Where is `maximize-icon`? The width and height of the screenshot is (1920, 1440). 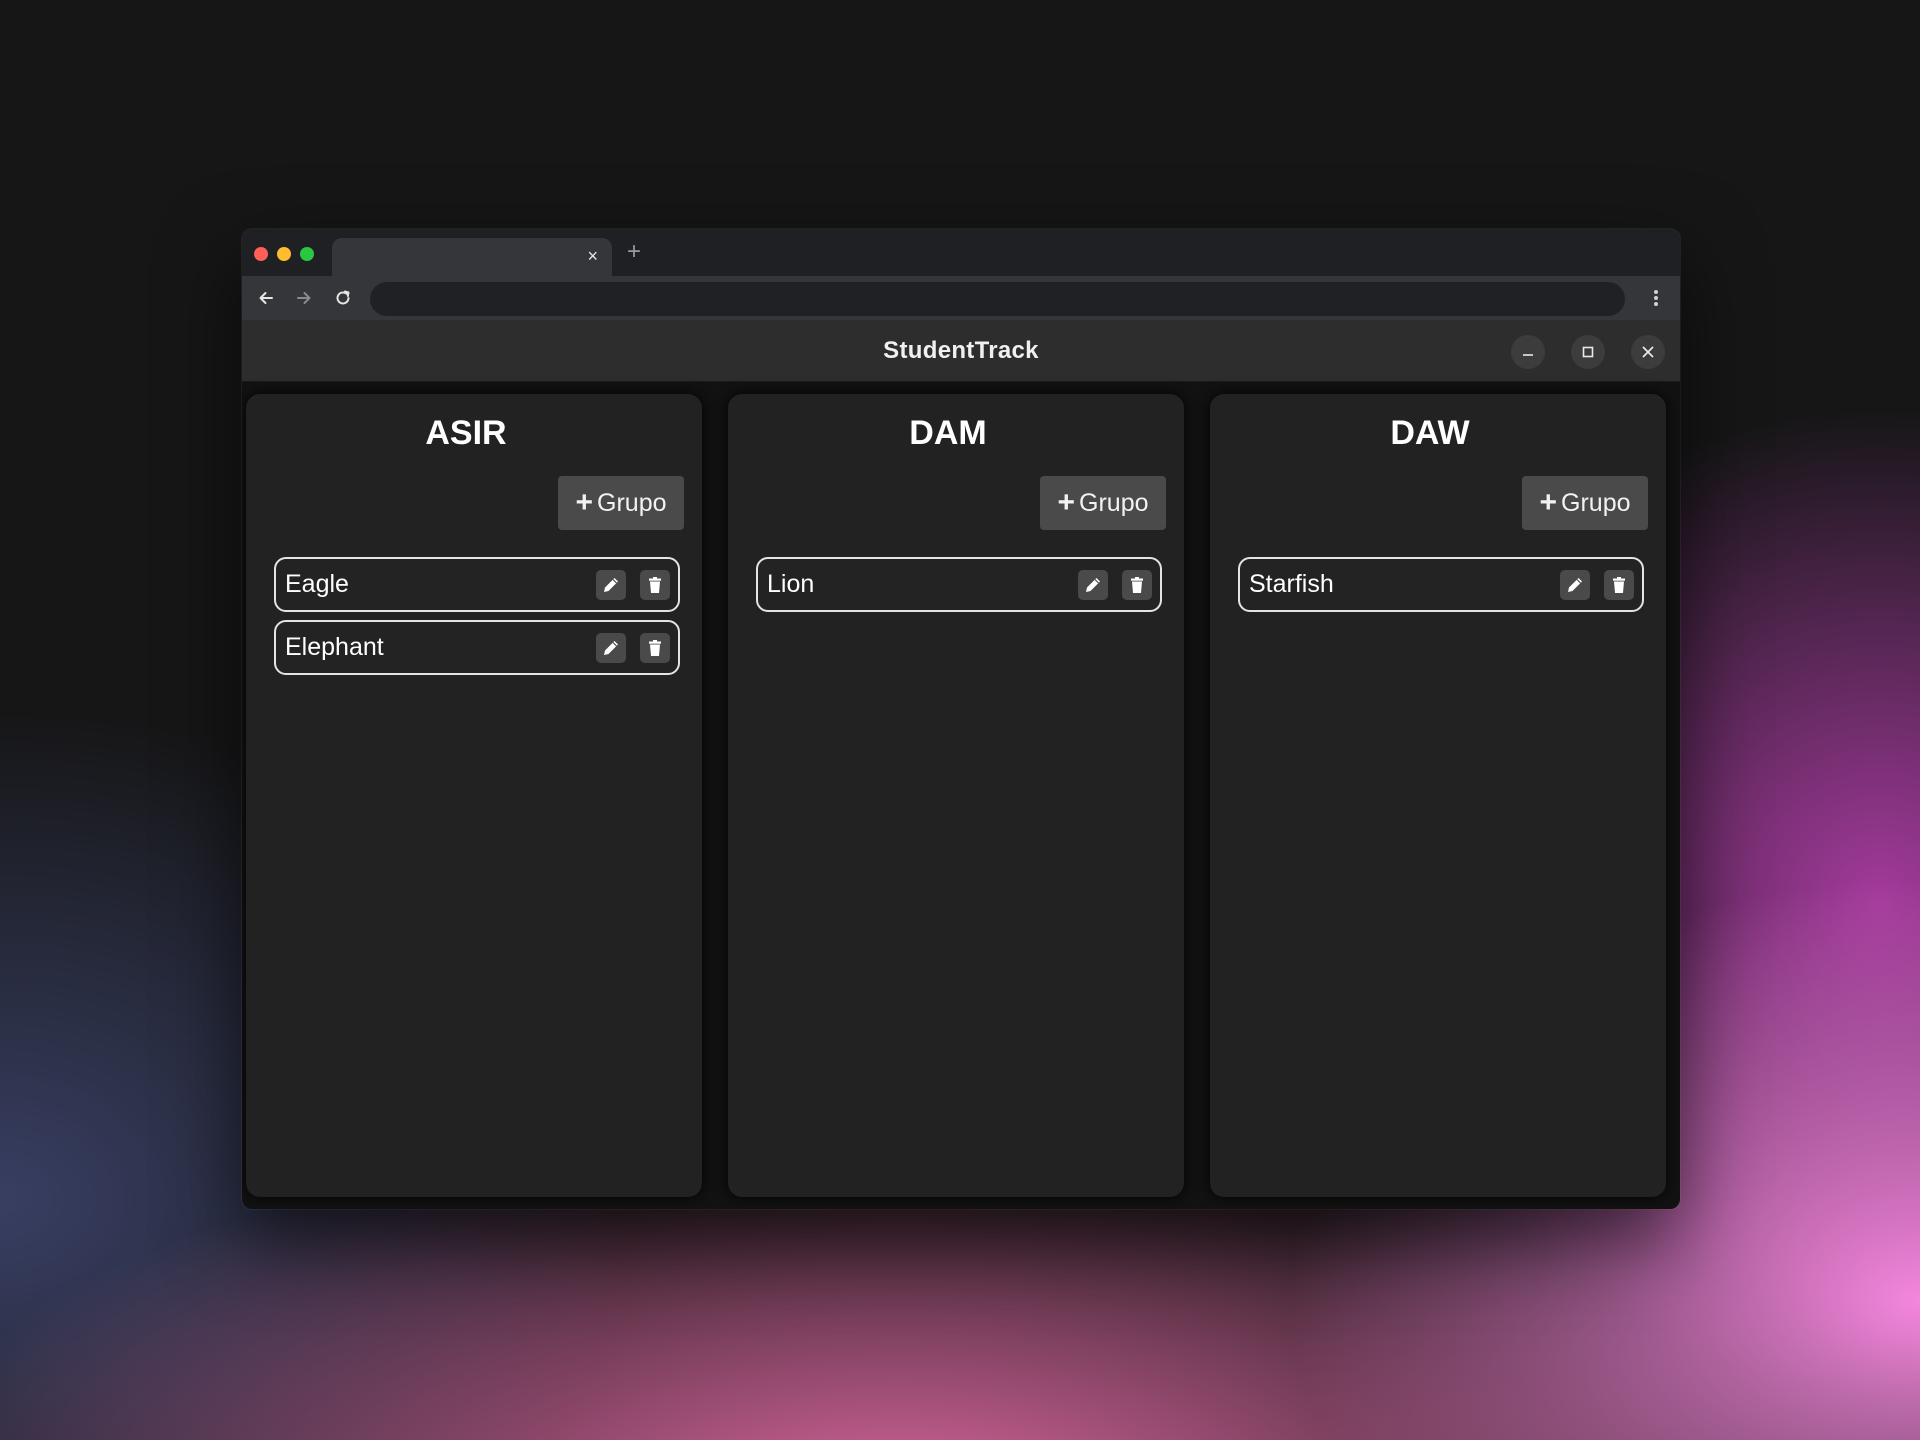 maximize-icon is located at coordinates (1588, 352).